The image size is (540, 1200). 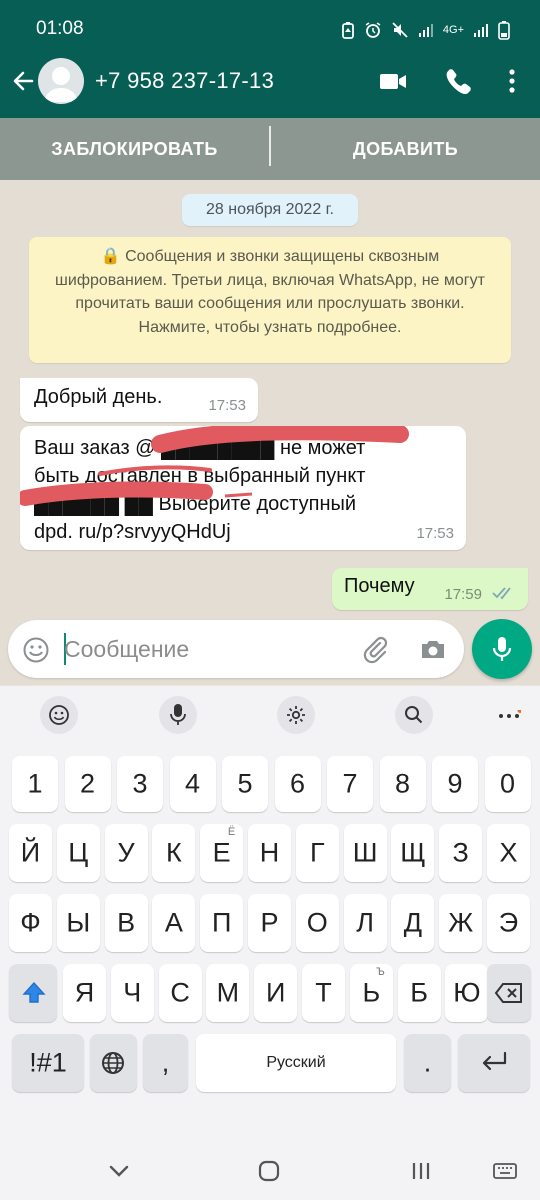 I want to click on back-arrow-icon, so click(x=23, y=81).